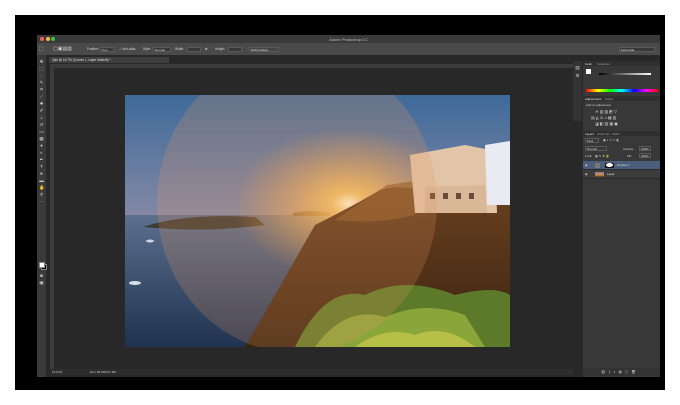  Describe the element at coordinates (93, 49) in the screenshot. I see `feather-label: Feather:` at that location.